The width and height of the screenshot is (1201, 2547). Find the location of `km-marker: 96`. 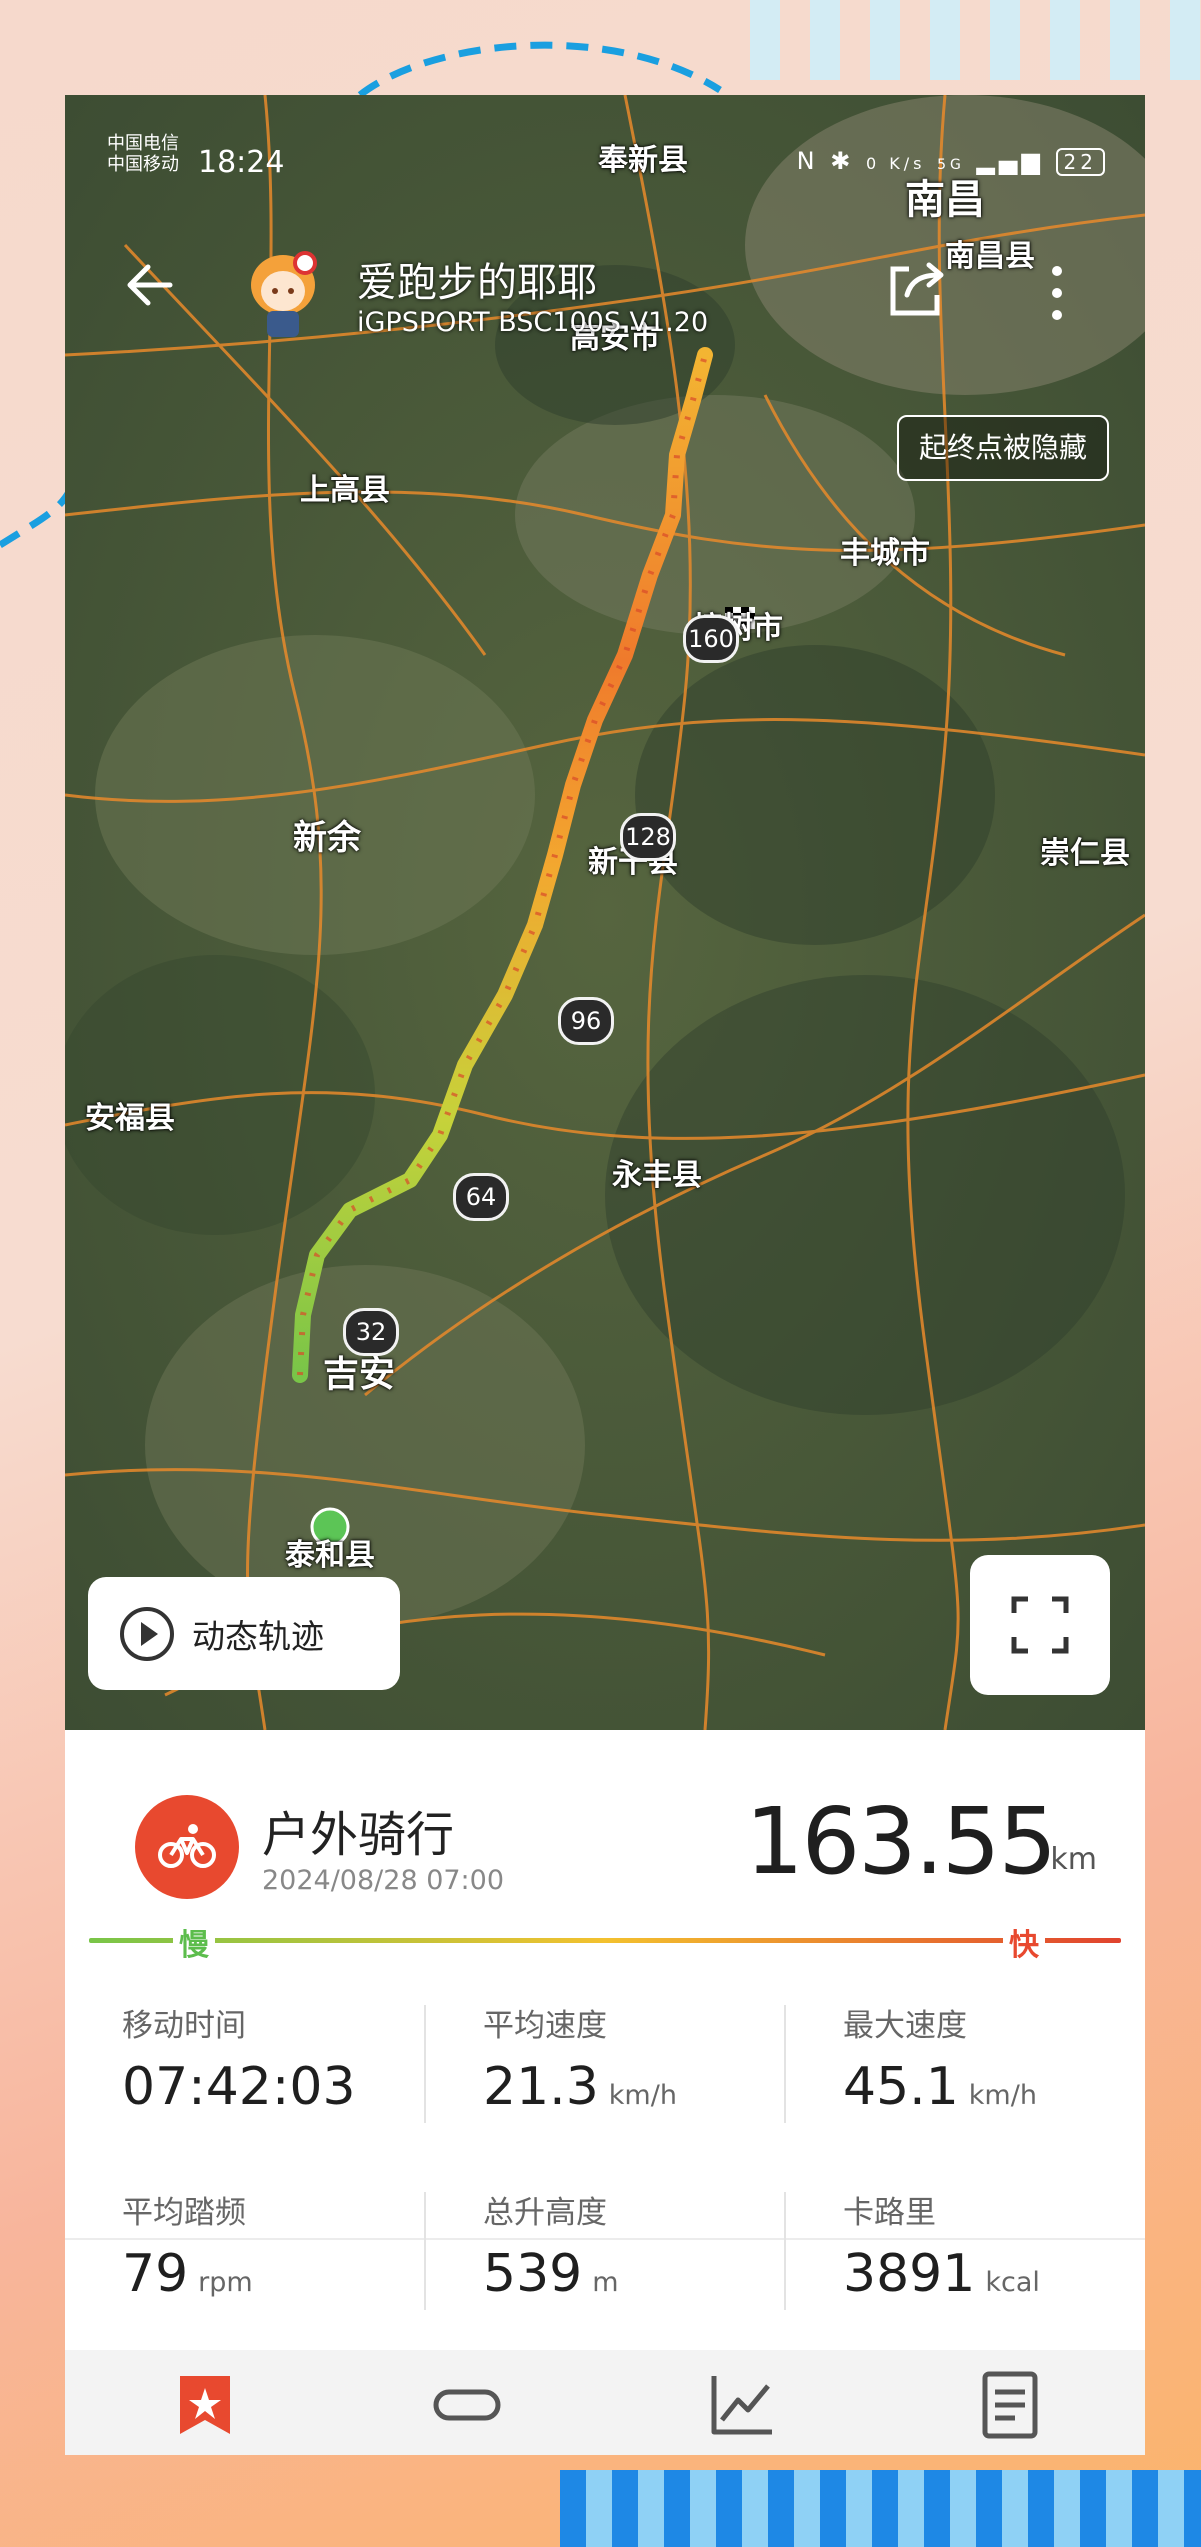

km-marker: 96 is located at coordinates (586, 1021).